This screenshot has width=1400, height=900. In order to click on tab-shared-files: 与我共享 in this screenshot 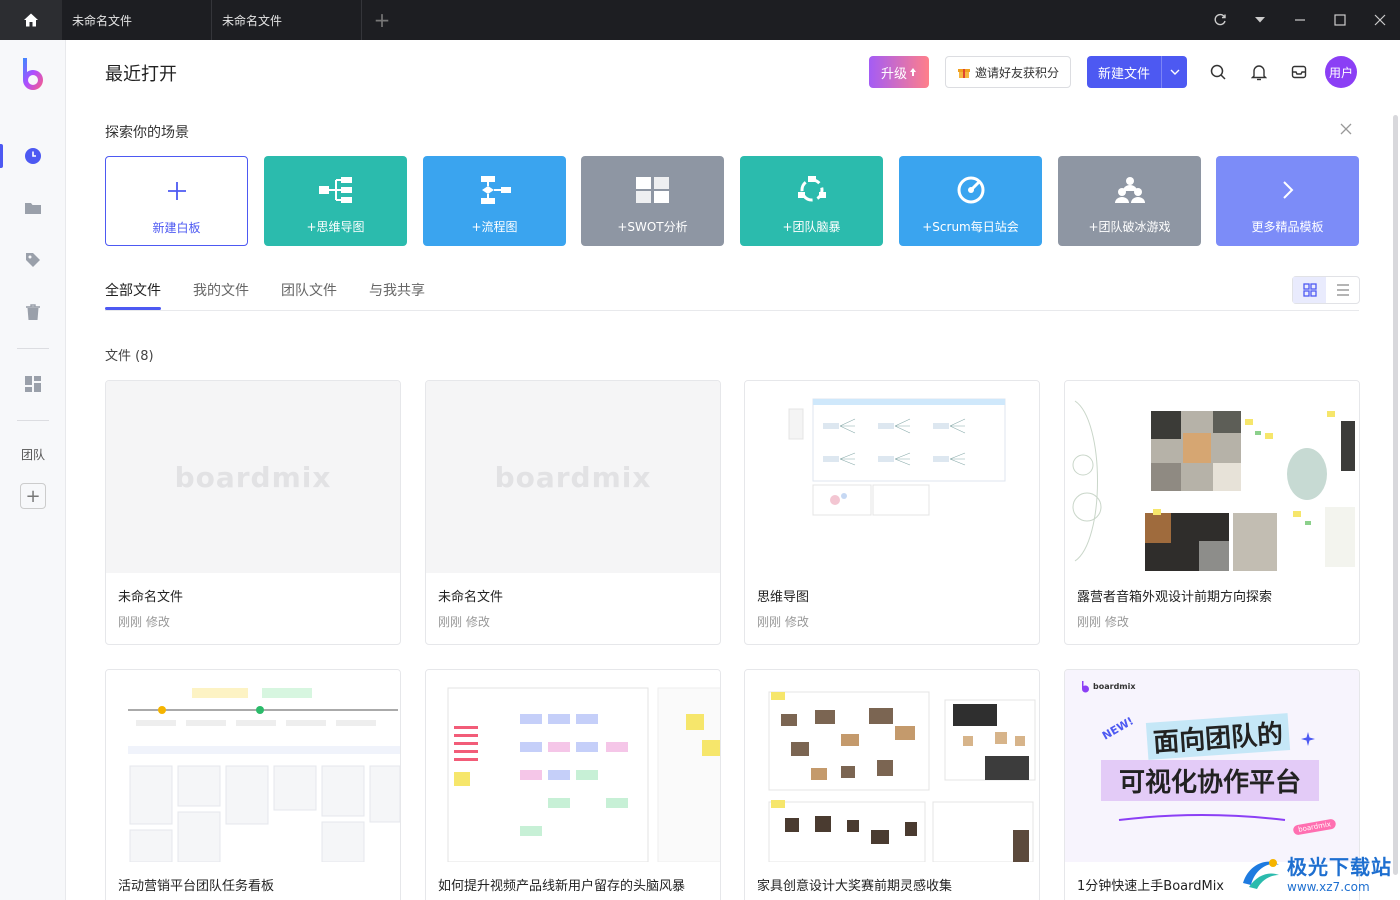, I will do `click(397, 290)`.